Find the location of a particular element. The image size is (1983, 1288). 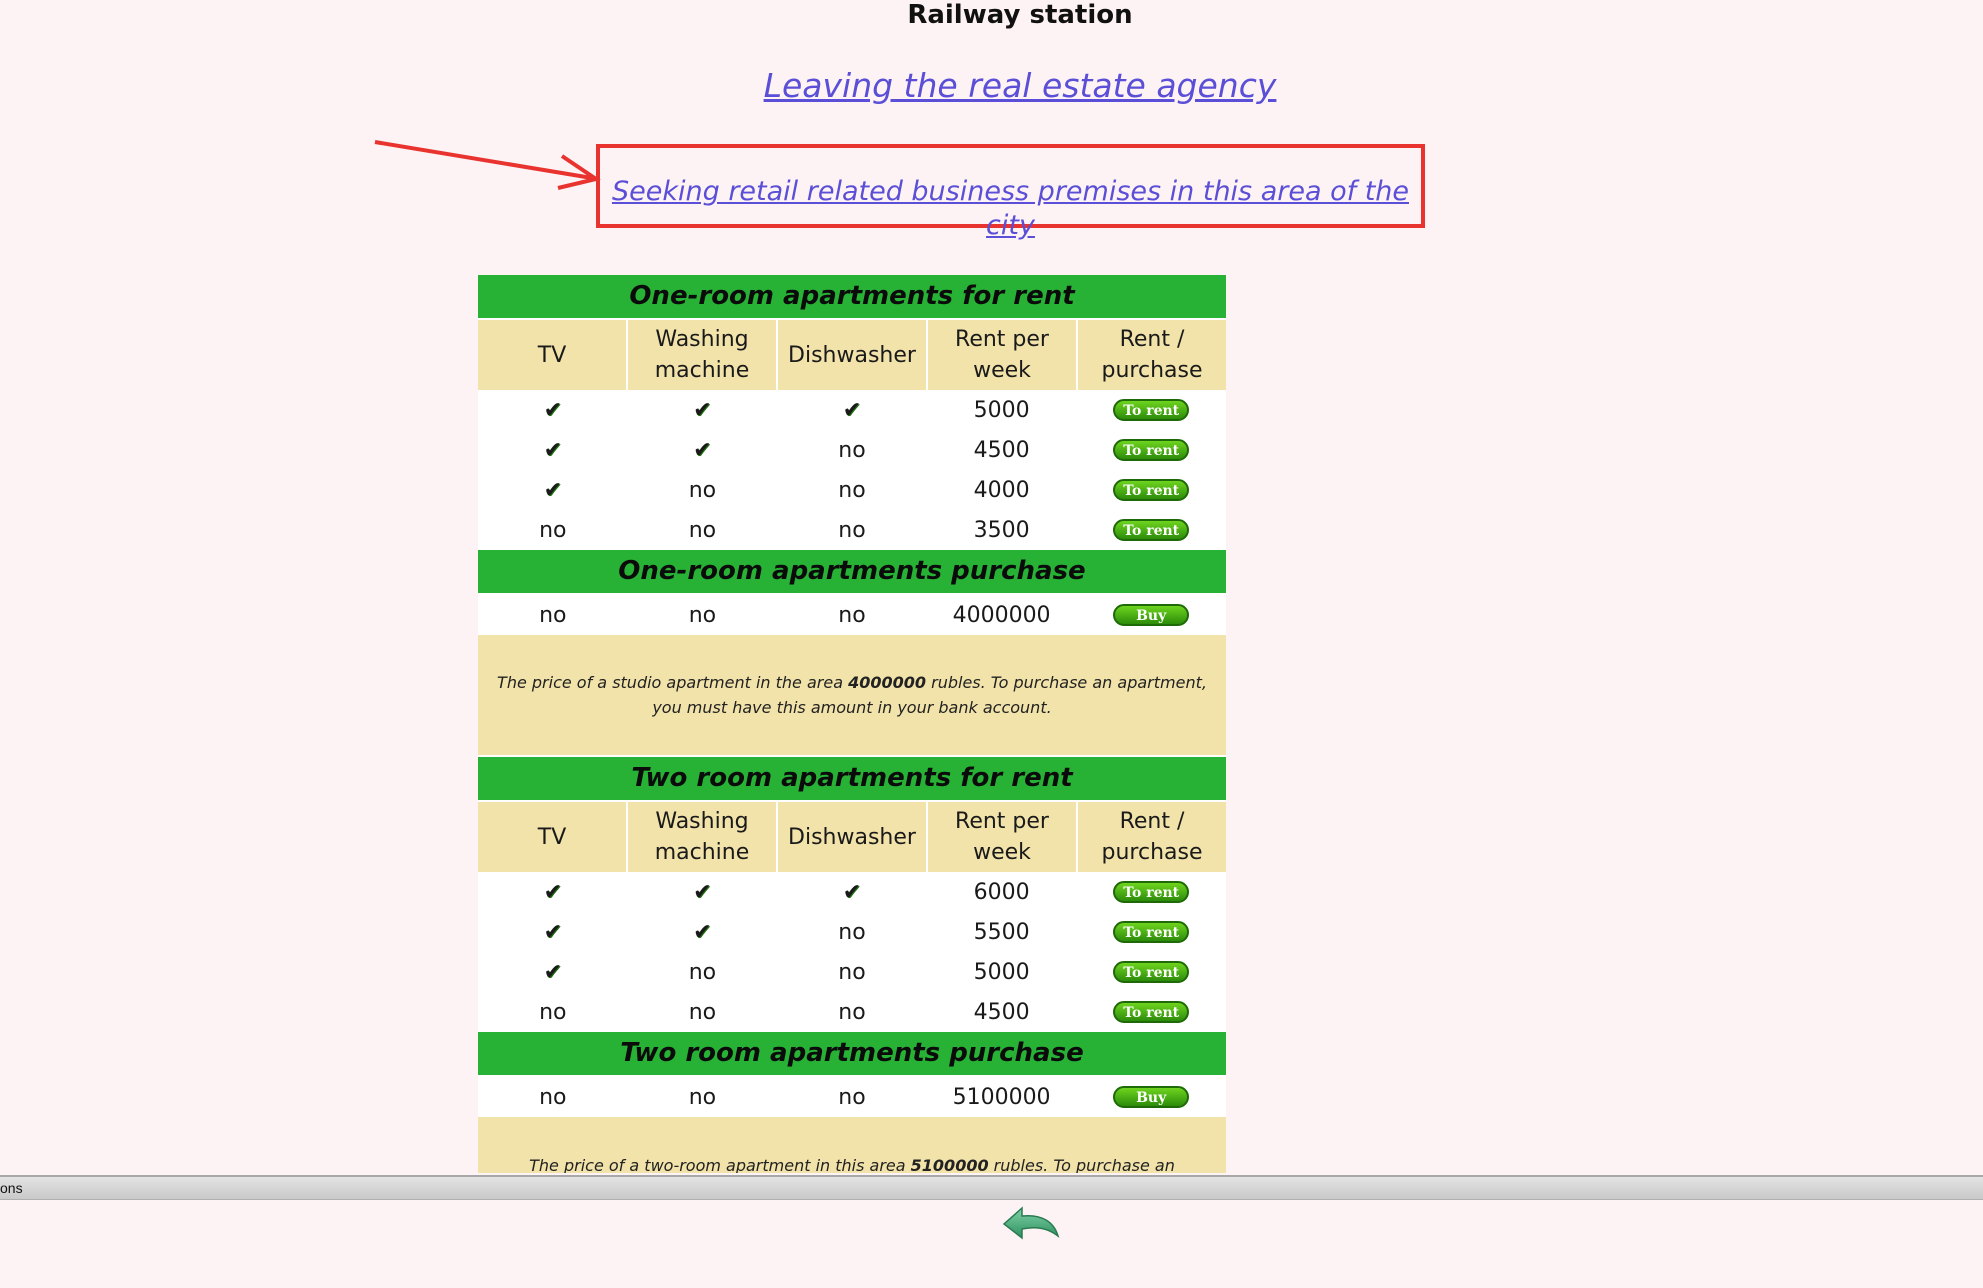

cell-price: 4000000 is located at coordinates (1001, 615).